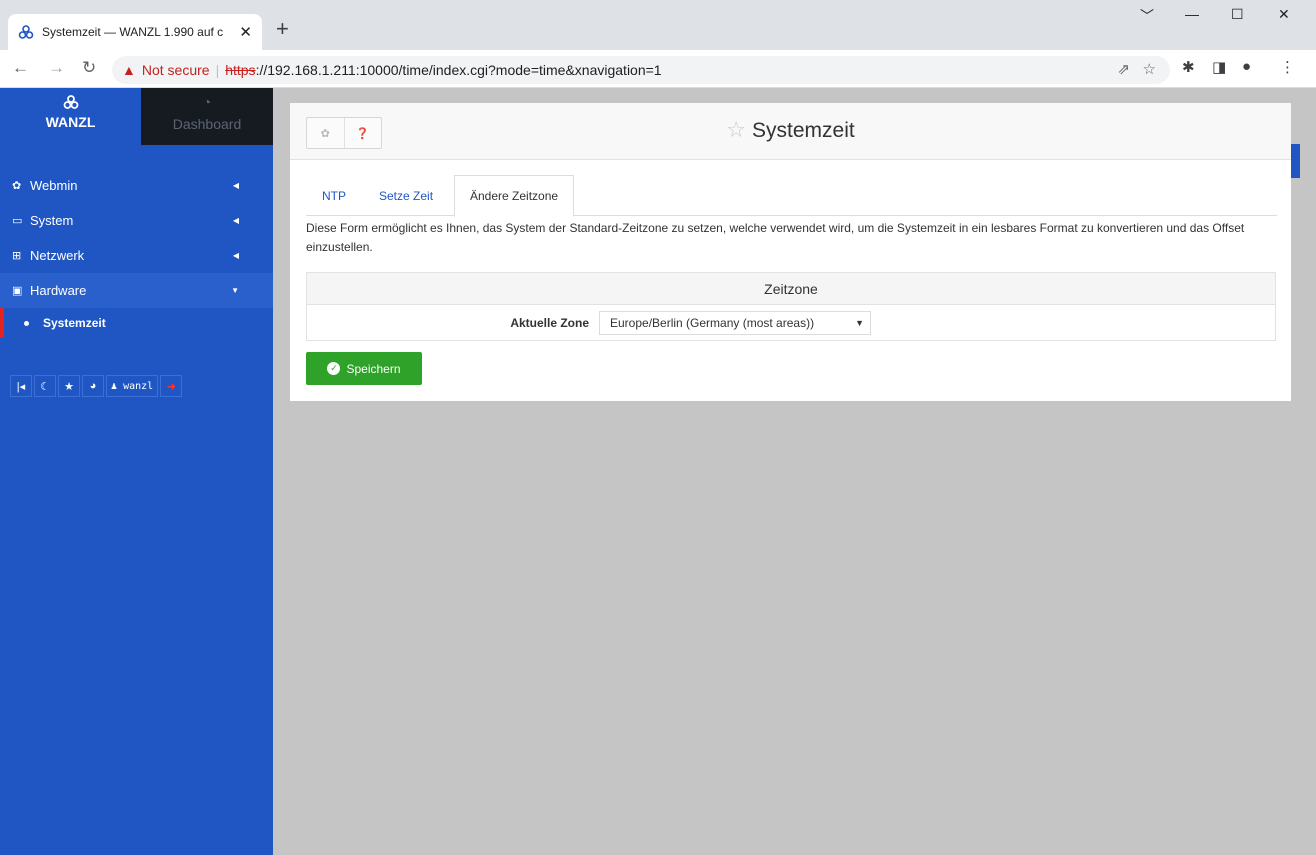  Describe the element at coordinates (1147, 16) in the screenshot. I see `tab-search-icon: ﹀` at that location.